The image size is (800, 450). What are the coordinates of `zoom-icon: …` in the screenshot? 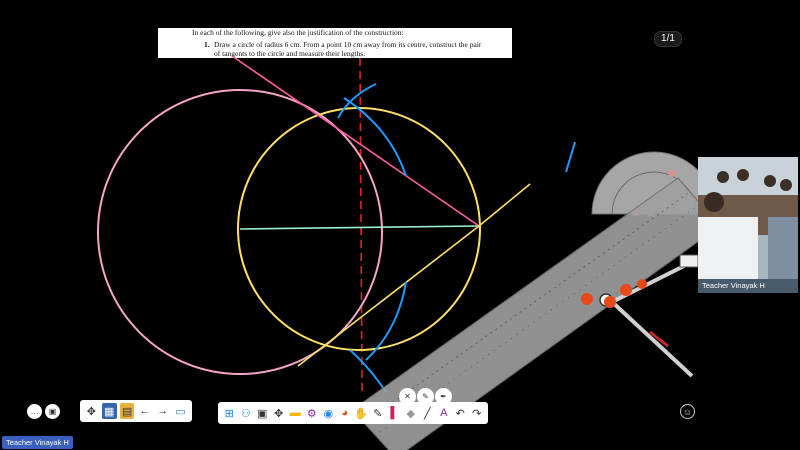 It's located at (34, 411).